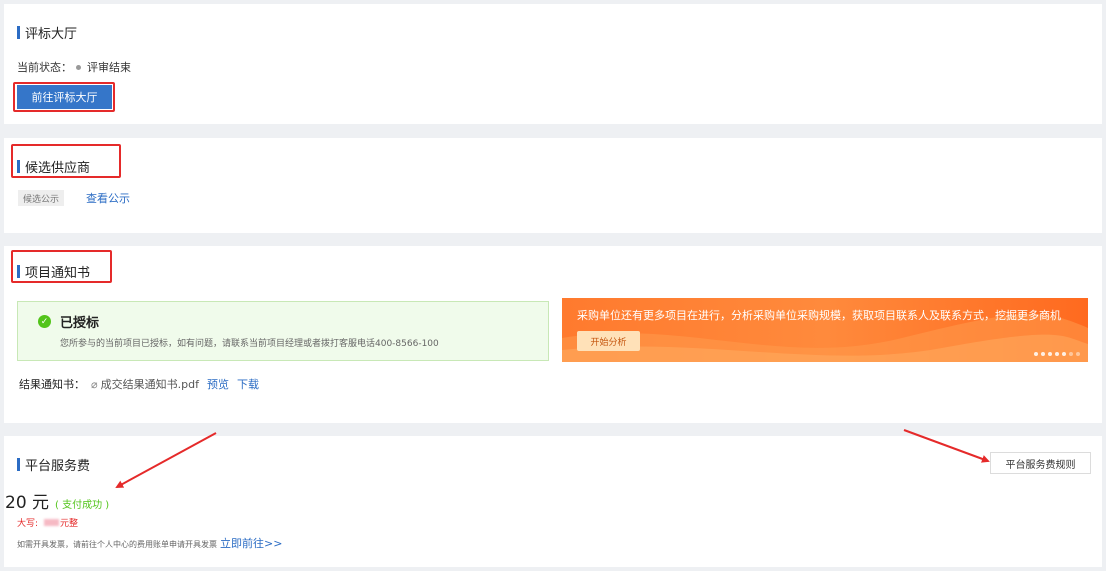 The height and width of the screenshot is (571, 1106). What do you see at coordinates (44, 67) in the screenshot?
I see `status-label: 当前状态：` at bounding box center [44, 67].